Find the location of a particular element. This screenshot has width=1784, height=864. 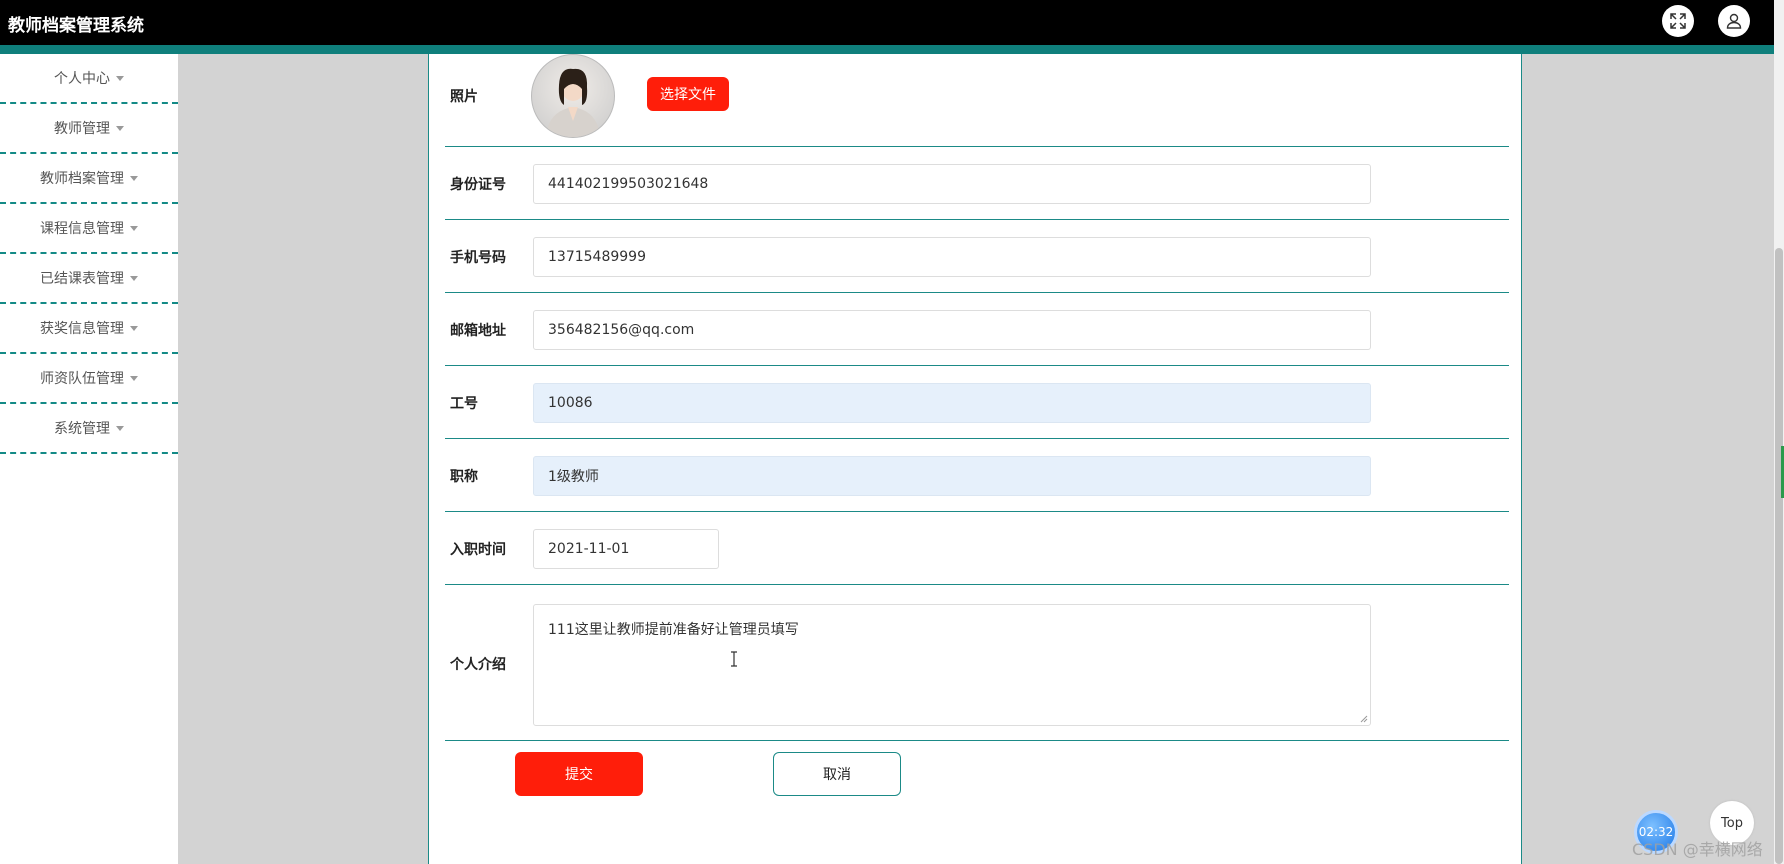

sidebar-item-label: 师资队伍管理 is located at coordinates (82, 379).